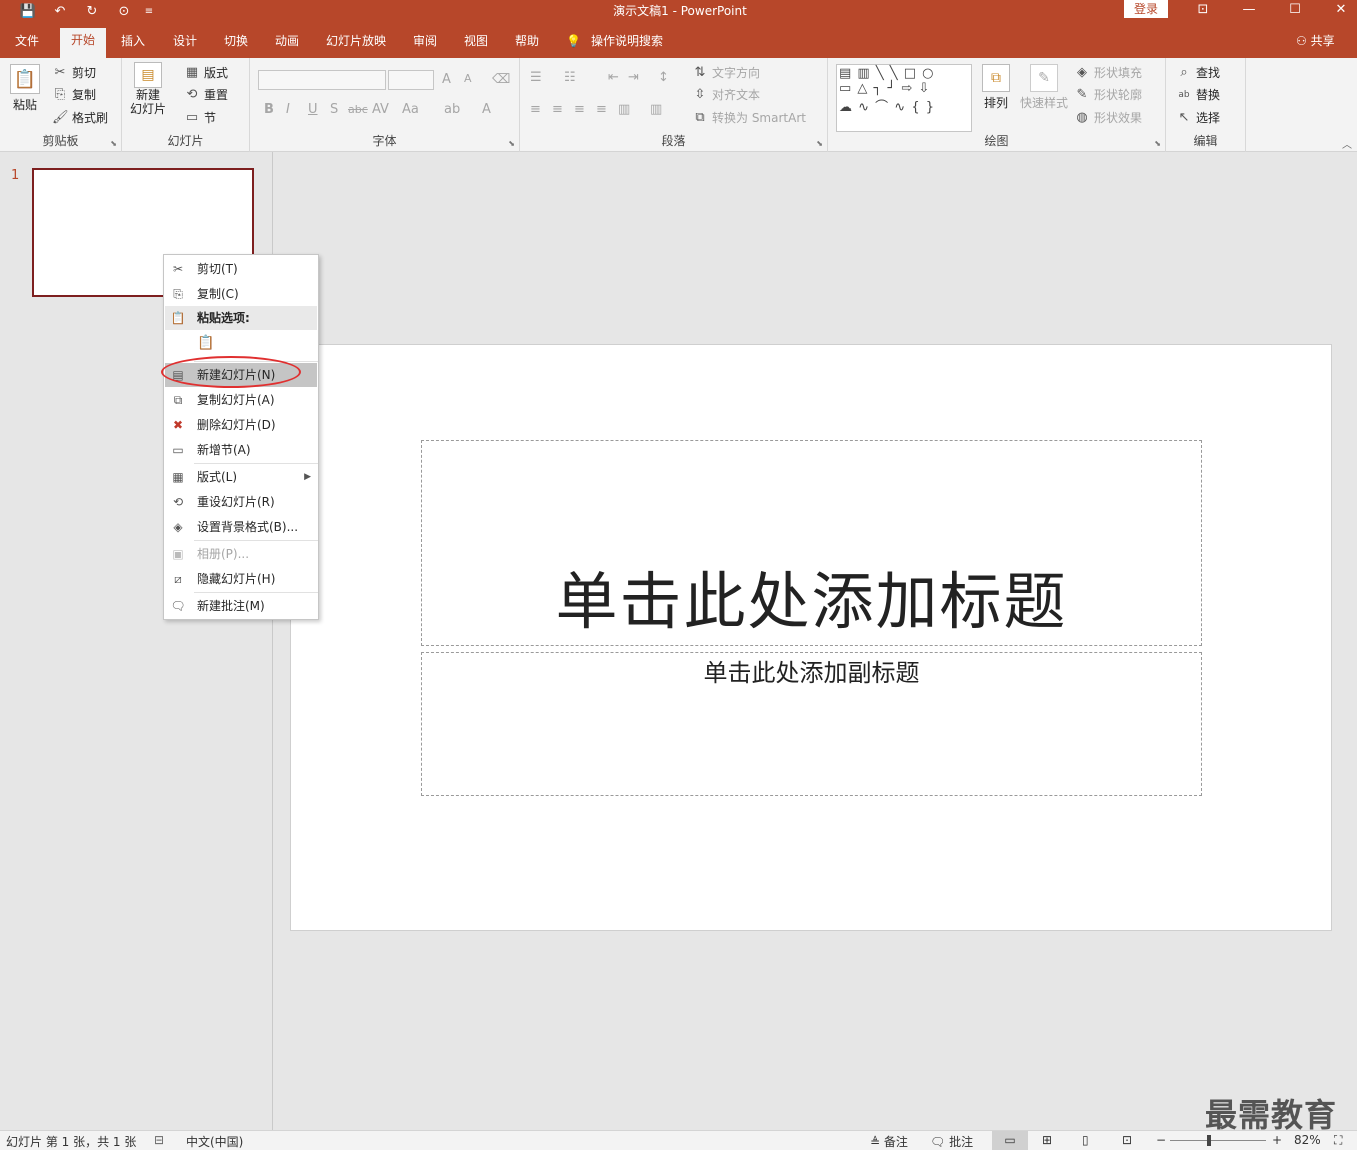 The image size is (1357, 1150). What do you see at coordinates (726, 72) in the screenshot?
I see `text-direction-button: ⇅ 文字方向` at bounding box center [726, 72].